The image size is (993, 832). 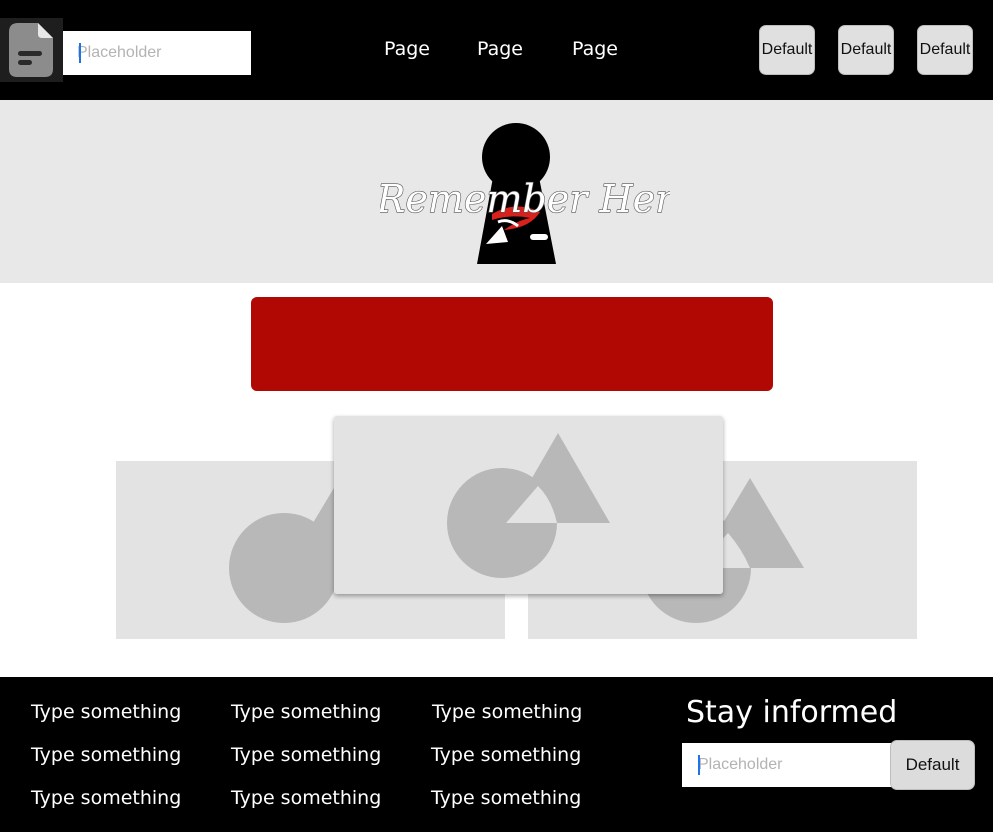 I want to click on hero-logo-text: Remember Her, so click(x=525, y=199).